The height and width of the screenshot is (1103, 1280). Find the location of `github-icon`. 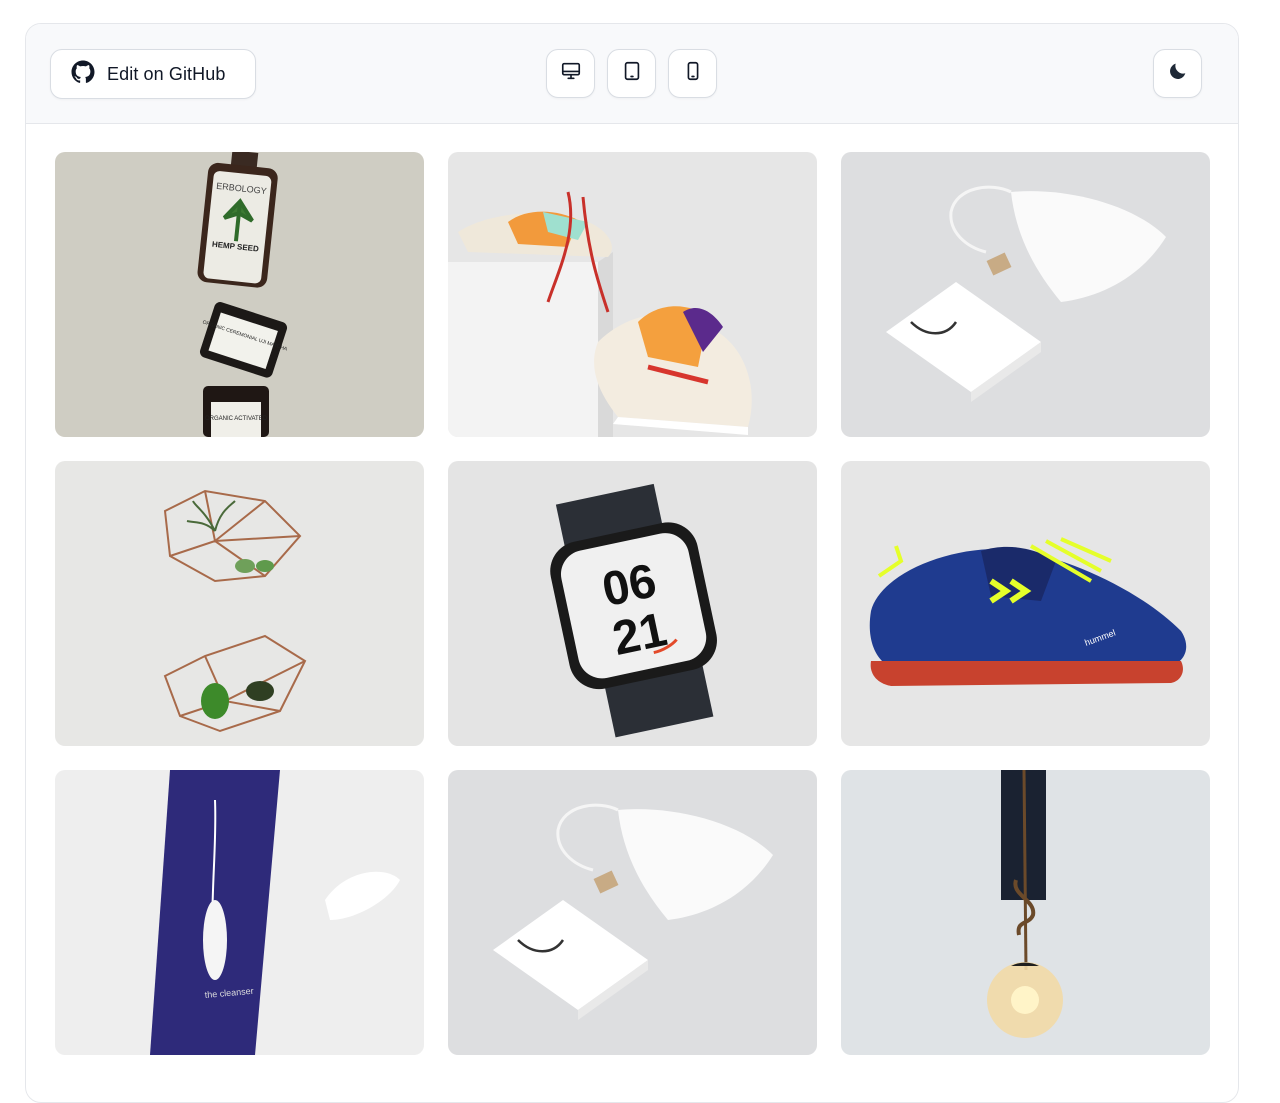

github-icon is located at coordinates (83, 74).